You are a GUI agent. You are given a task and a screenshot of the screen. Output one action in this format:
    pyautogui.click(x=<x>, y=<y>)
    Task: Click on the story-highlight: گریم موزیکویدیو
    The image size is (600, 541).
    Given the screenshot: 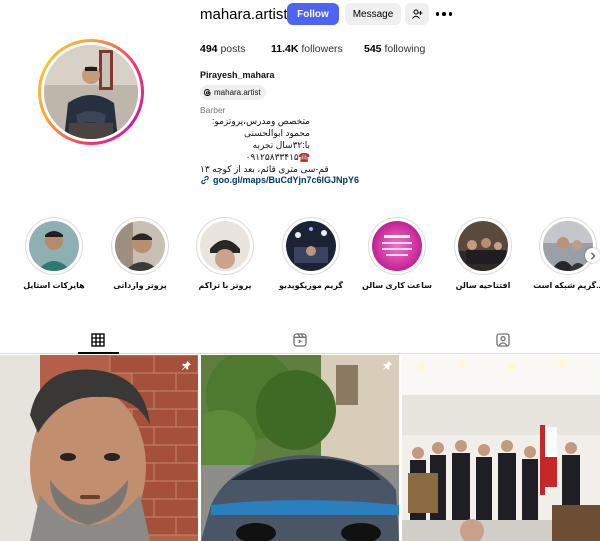 What is the action you would take?
    pyautogui.click(x=311, y=253)
    